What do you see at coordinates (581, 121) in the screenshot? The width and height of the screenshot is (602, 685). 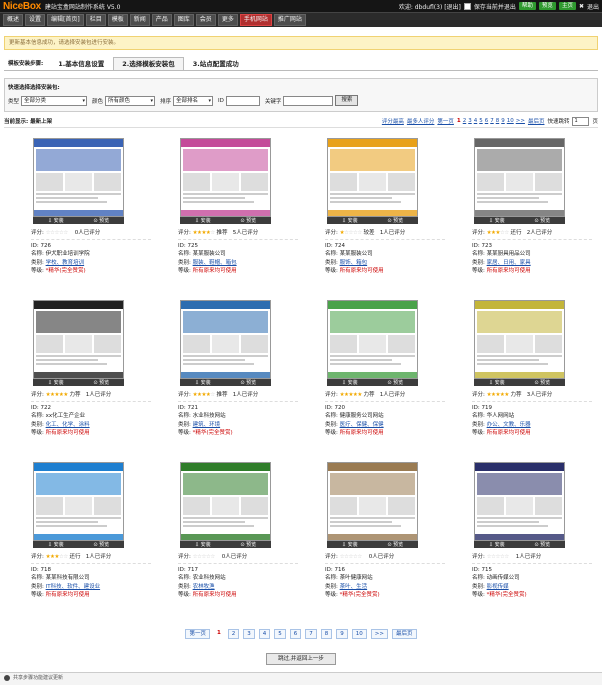 I see `jump-page-select: 1` at bounding box center [581, 121].